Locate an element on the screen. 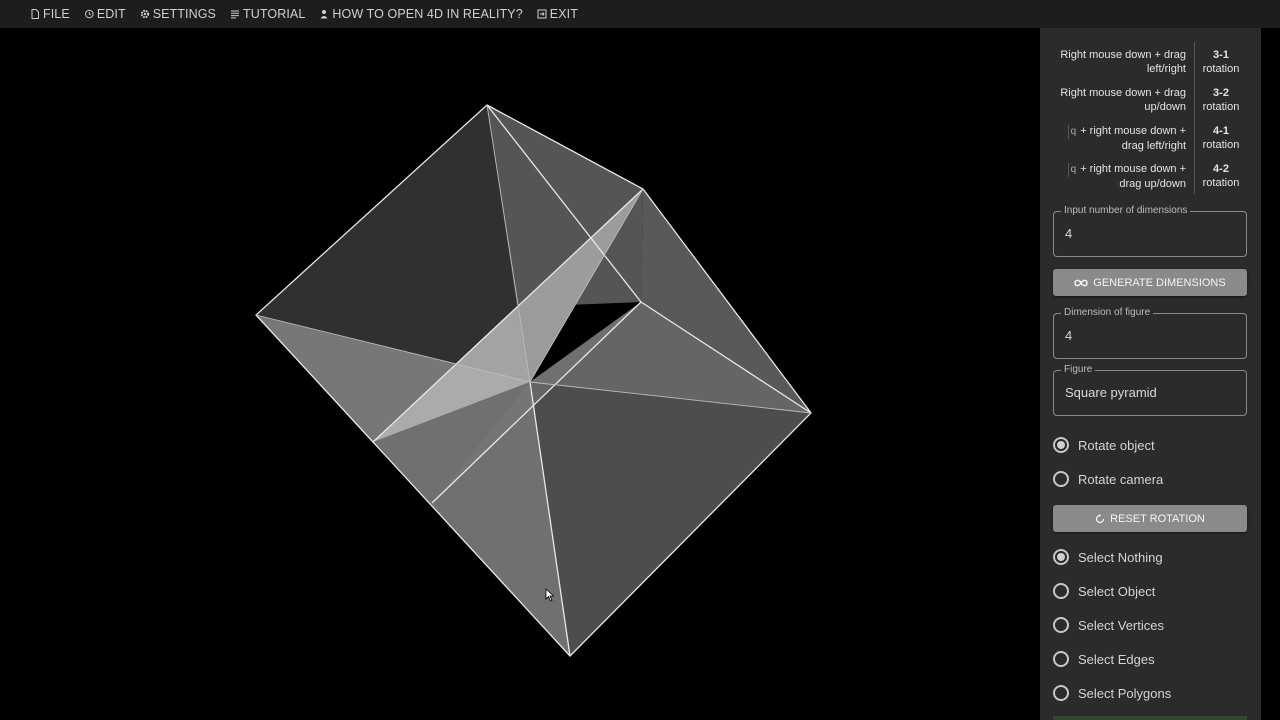 This screenshot has width=1280, height=720. reset-rotation-label: RESET ROTATION is located at coordinates (1157, 518).